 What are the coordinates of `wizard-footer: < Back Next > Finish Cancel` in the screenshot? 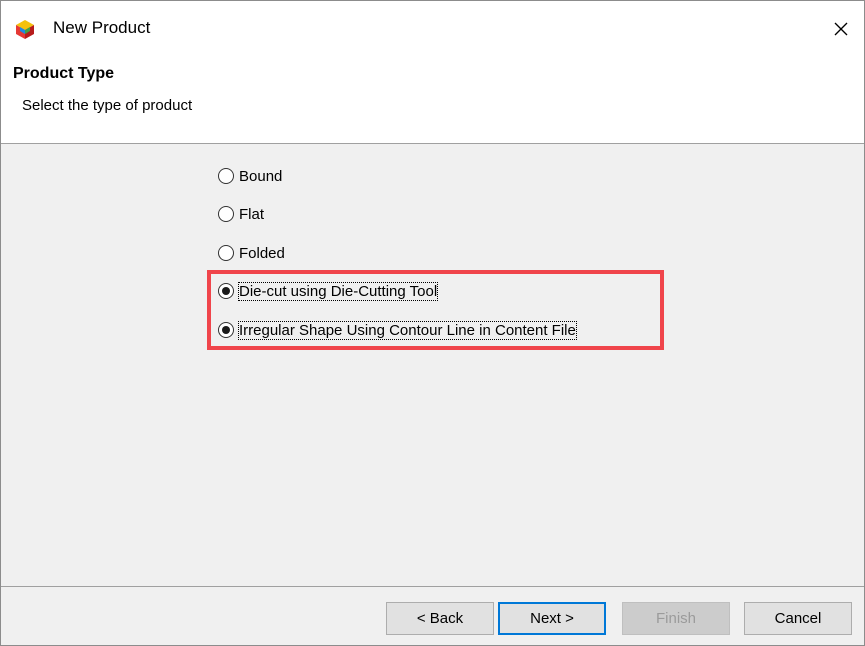 It's located at (432, 616).